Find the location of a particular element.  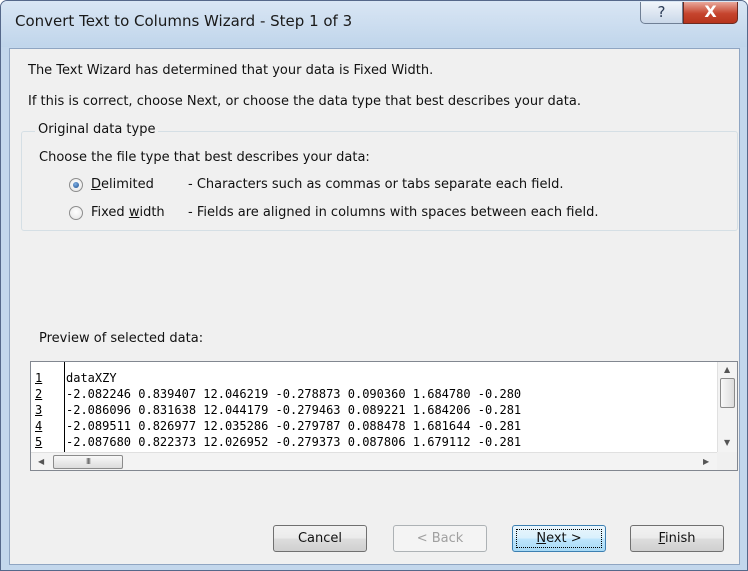

radio-delimited is located at coordinates (76, 185).